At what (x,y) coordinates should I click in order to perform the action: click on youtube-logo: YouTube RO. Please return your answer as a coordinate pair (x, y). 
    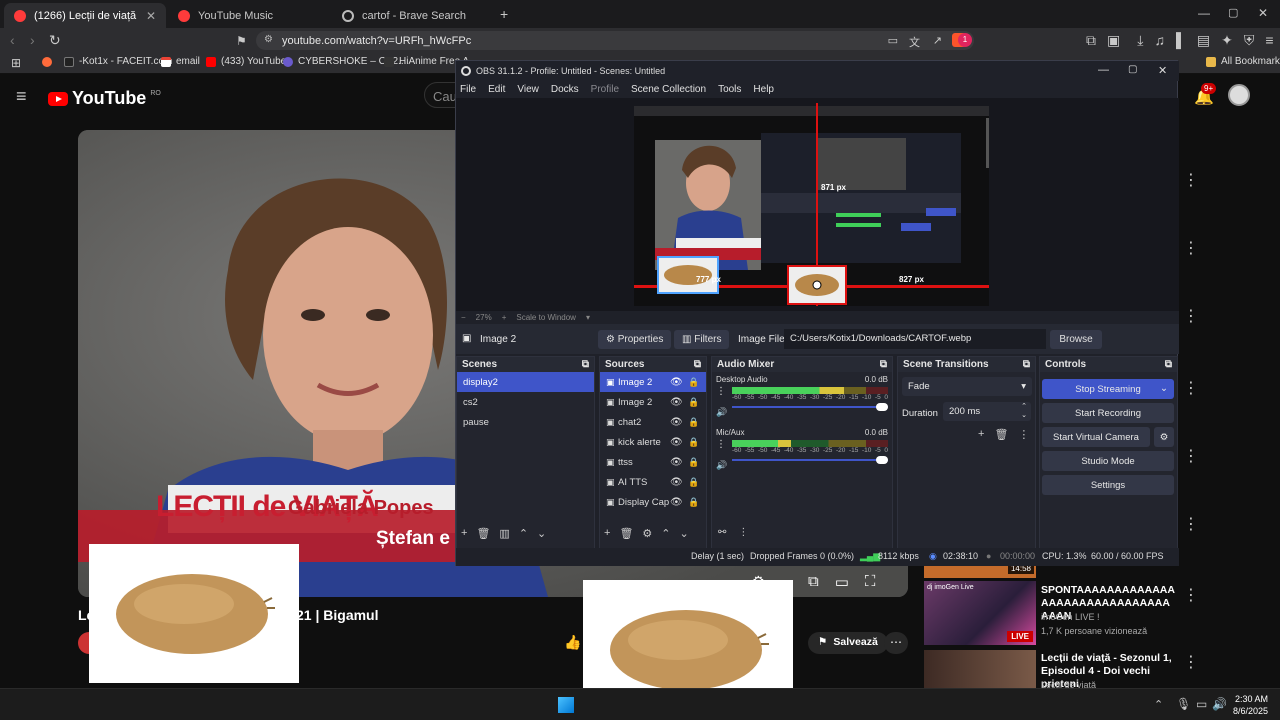
    Looking at the image, I should click on (104, 98).